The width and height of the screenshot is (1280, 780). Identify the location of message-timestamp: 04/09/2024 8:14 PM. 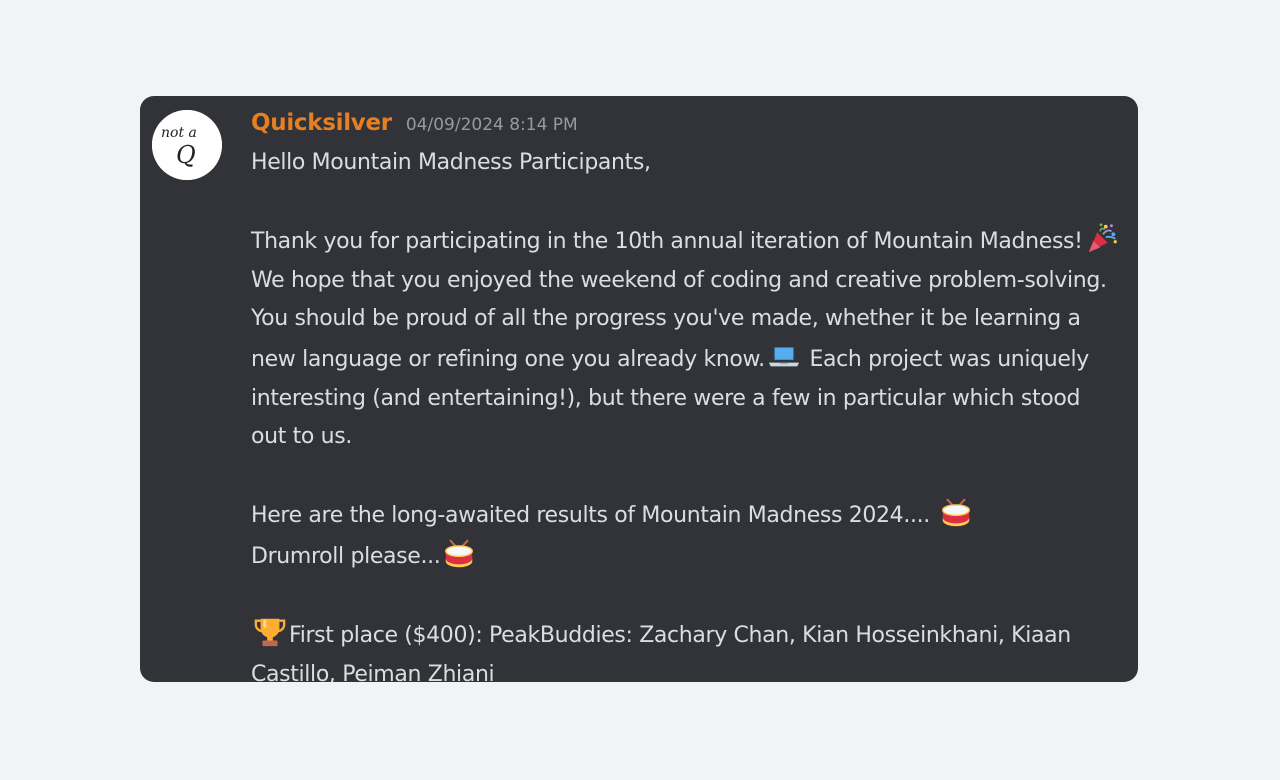
(491, 125).